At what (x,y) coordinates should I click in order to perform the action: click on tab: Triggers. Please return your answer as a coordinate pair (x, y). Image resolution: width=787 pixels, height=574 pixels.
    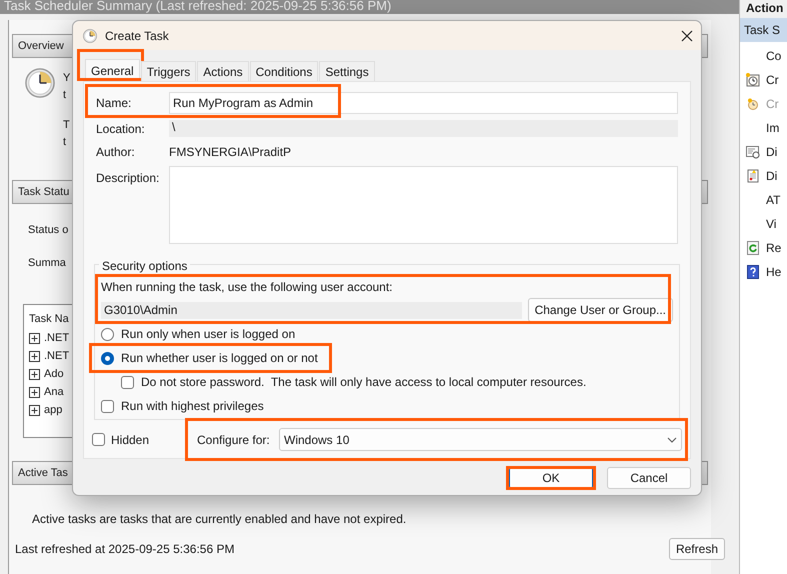
    Looking at the image, I should click on (168, 71).